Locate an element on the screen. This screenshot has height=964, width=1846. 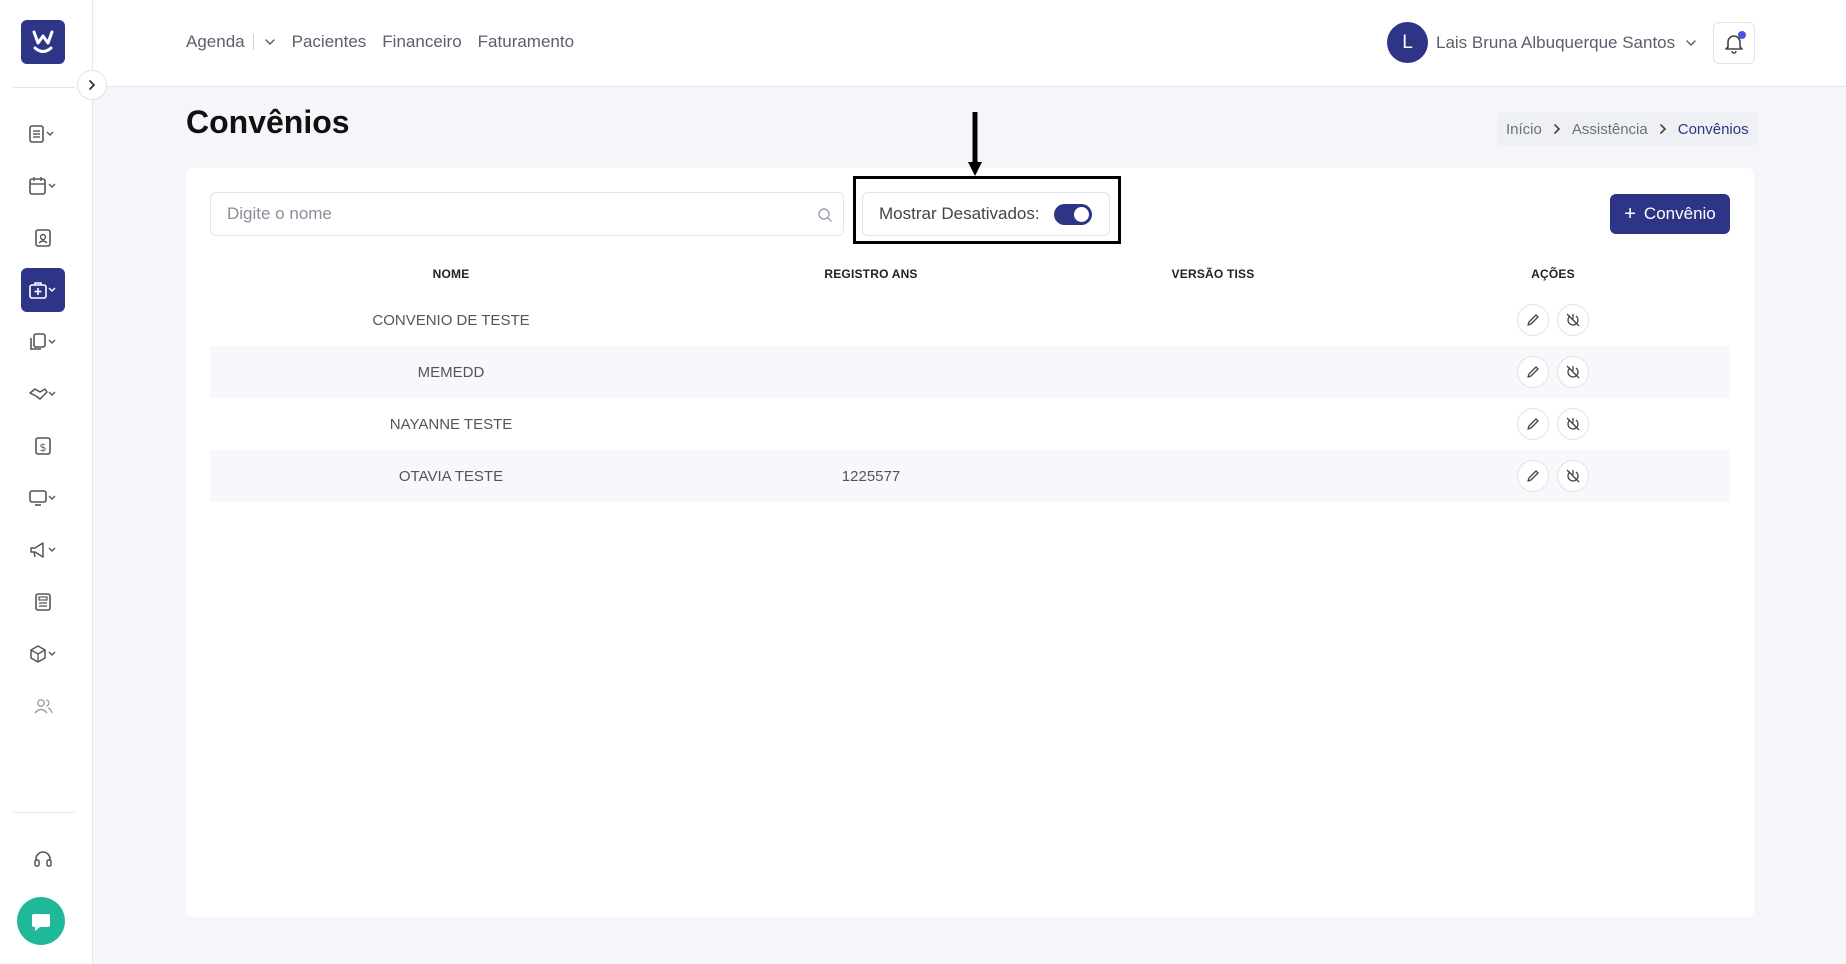
dollar-icon: $ is located at coordinates (43, 446).